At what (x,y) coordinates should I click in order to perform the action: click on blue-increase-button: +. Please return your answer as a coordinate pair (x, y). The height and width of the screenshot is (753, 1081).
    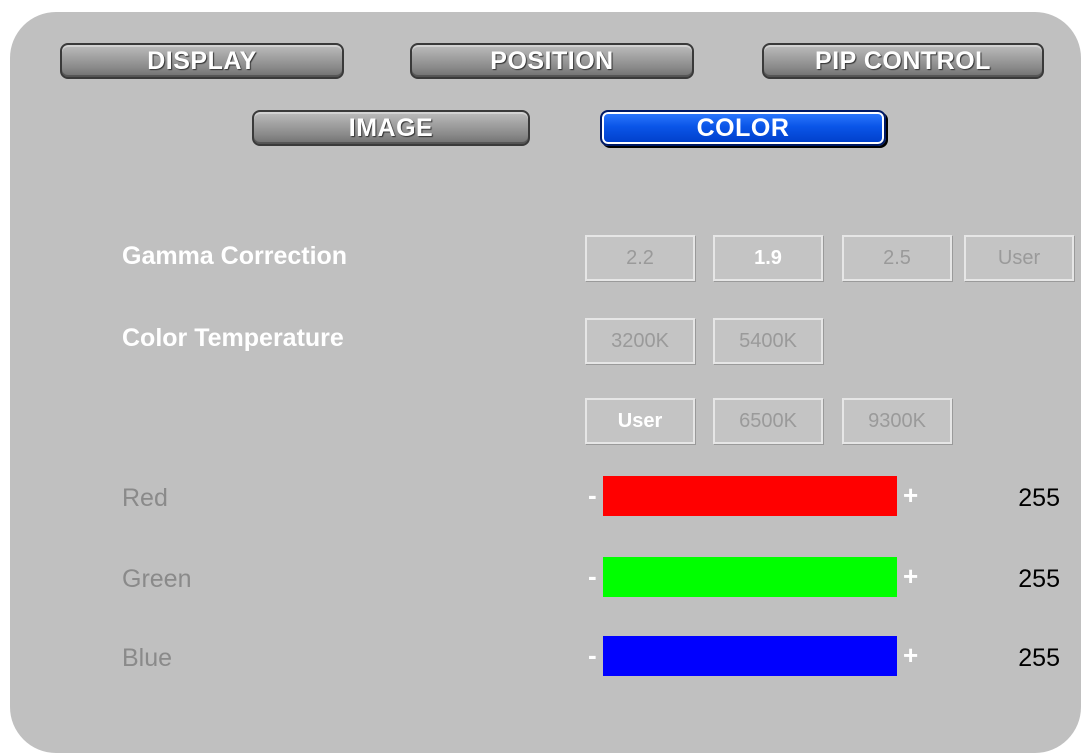
    Looking at the image, I should click on (910, 655).